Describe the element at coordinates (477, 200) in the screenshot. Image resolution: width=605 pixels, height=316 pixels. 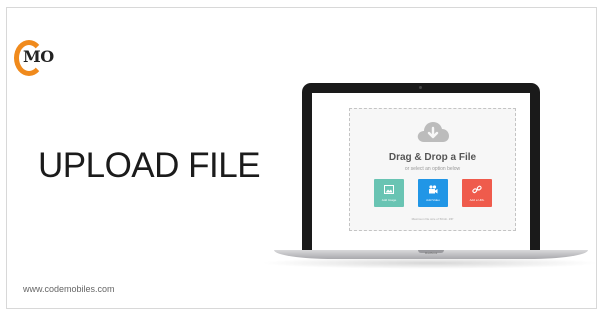
I see `add-url-label: Add a URL` at that location.